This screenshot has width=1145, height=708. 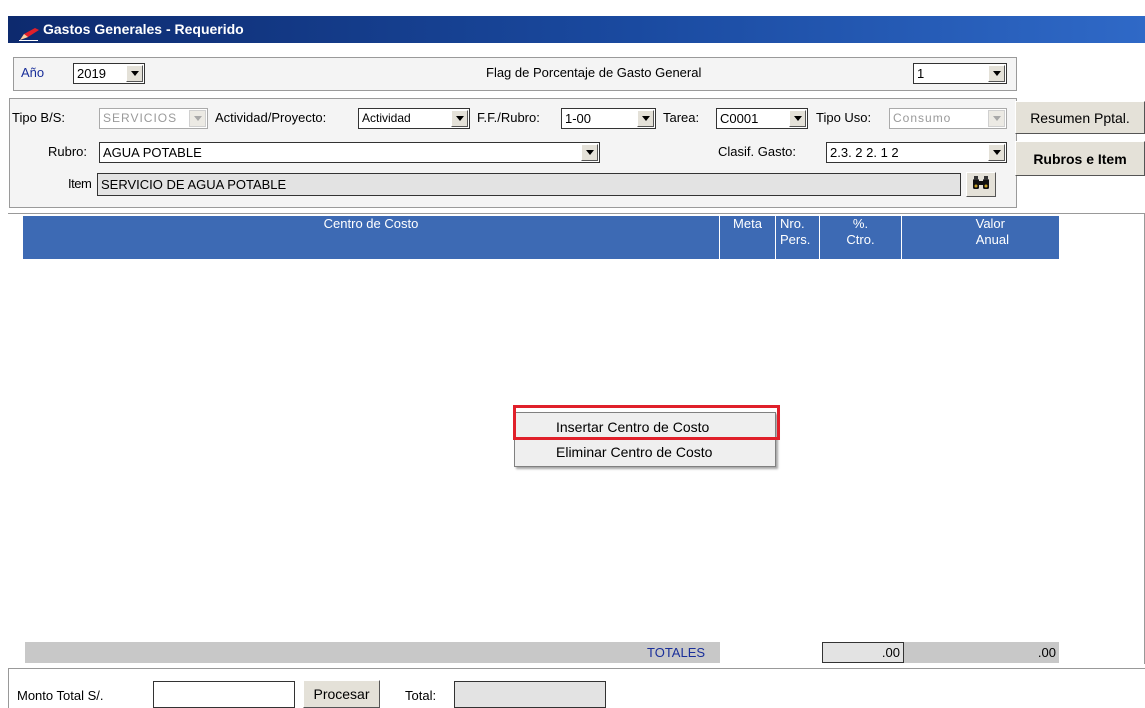 I want to click on tipo-uso-label: Tipo Uso:, so click(x=844, y=117).